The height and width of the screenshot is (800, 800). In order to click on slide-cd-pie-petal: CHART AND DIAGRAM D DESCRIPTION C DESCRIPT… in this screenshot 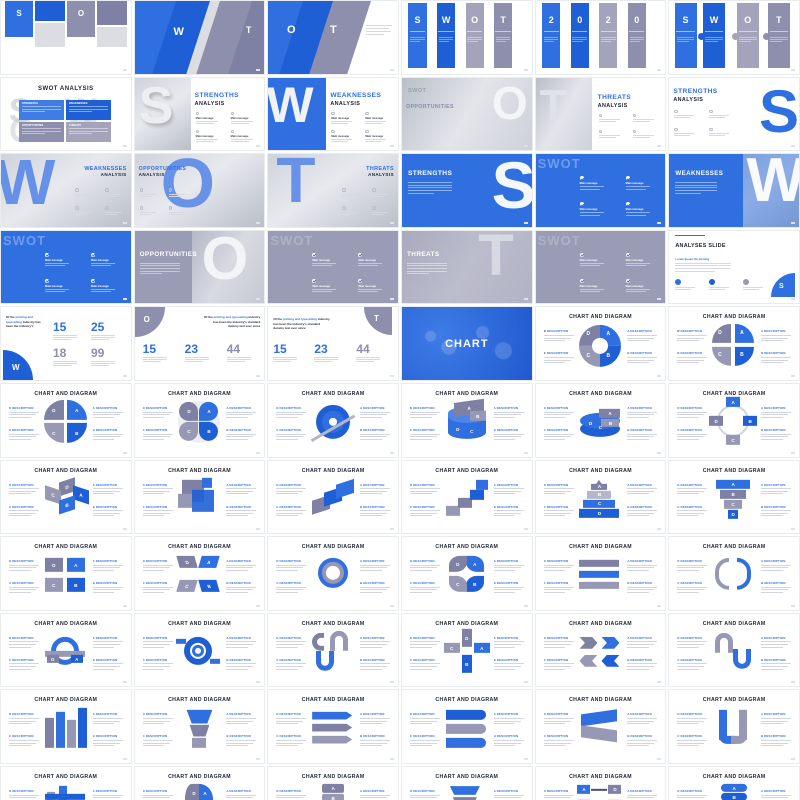, I will do `click(199, 420)`.